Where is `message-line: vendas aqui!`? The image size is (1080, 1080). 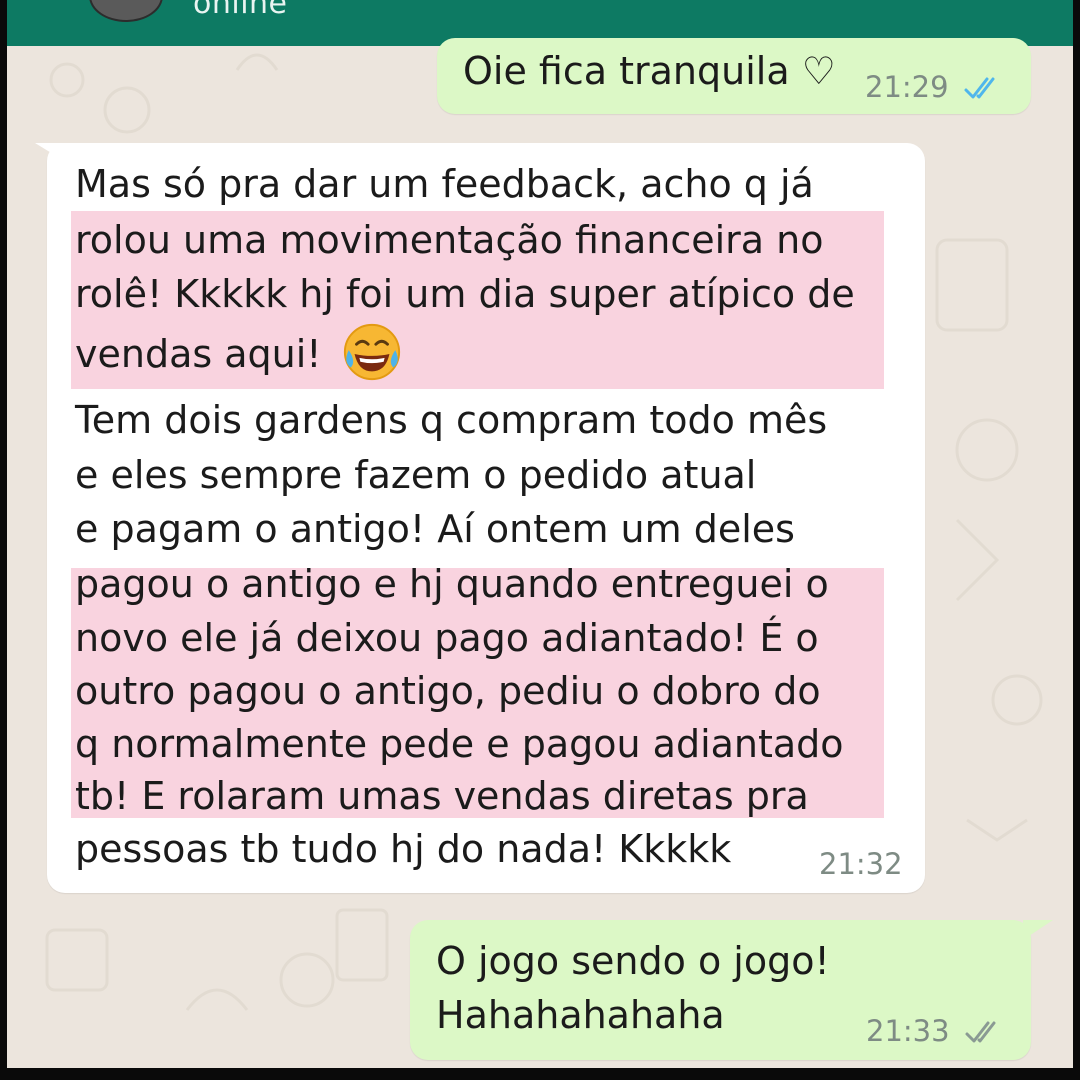
message-line: vendas aqui! is located at coordinates (198, 354).